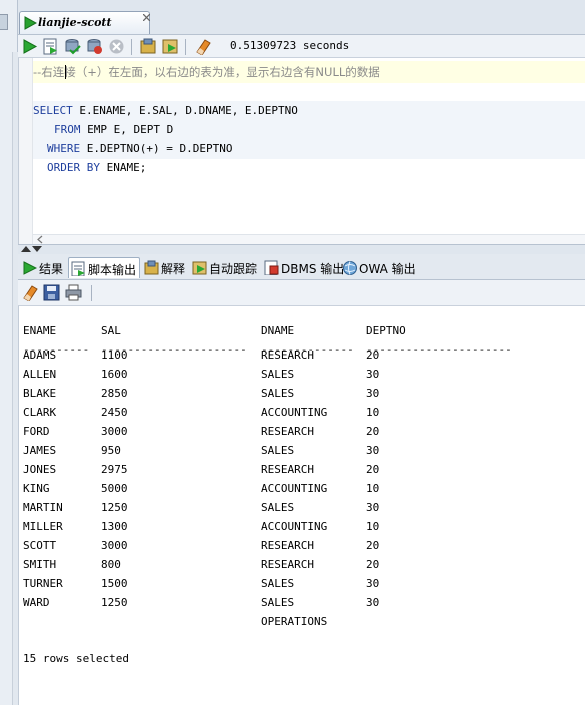 The height and width of the screenshot is (705, 585). Describe the element at coordinates (146, 17) in the screenshot. I see `close-icon` at that location.